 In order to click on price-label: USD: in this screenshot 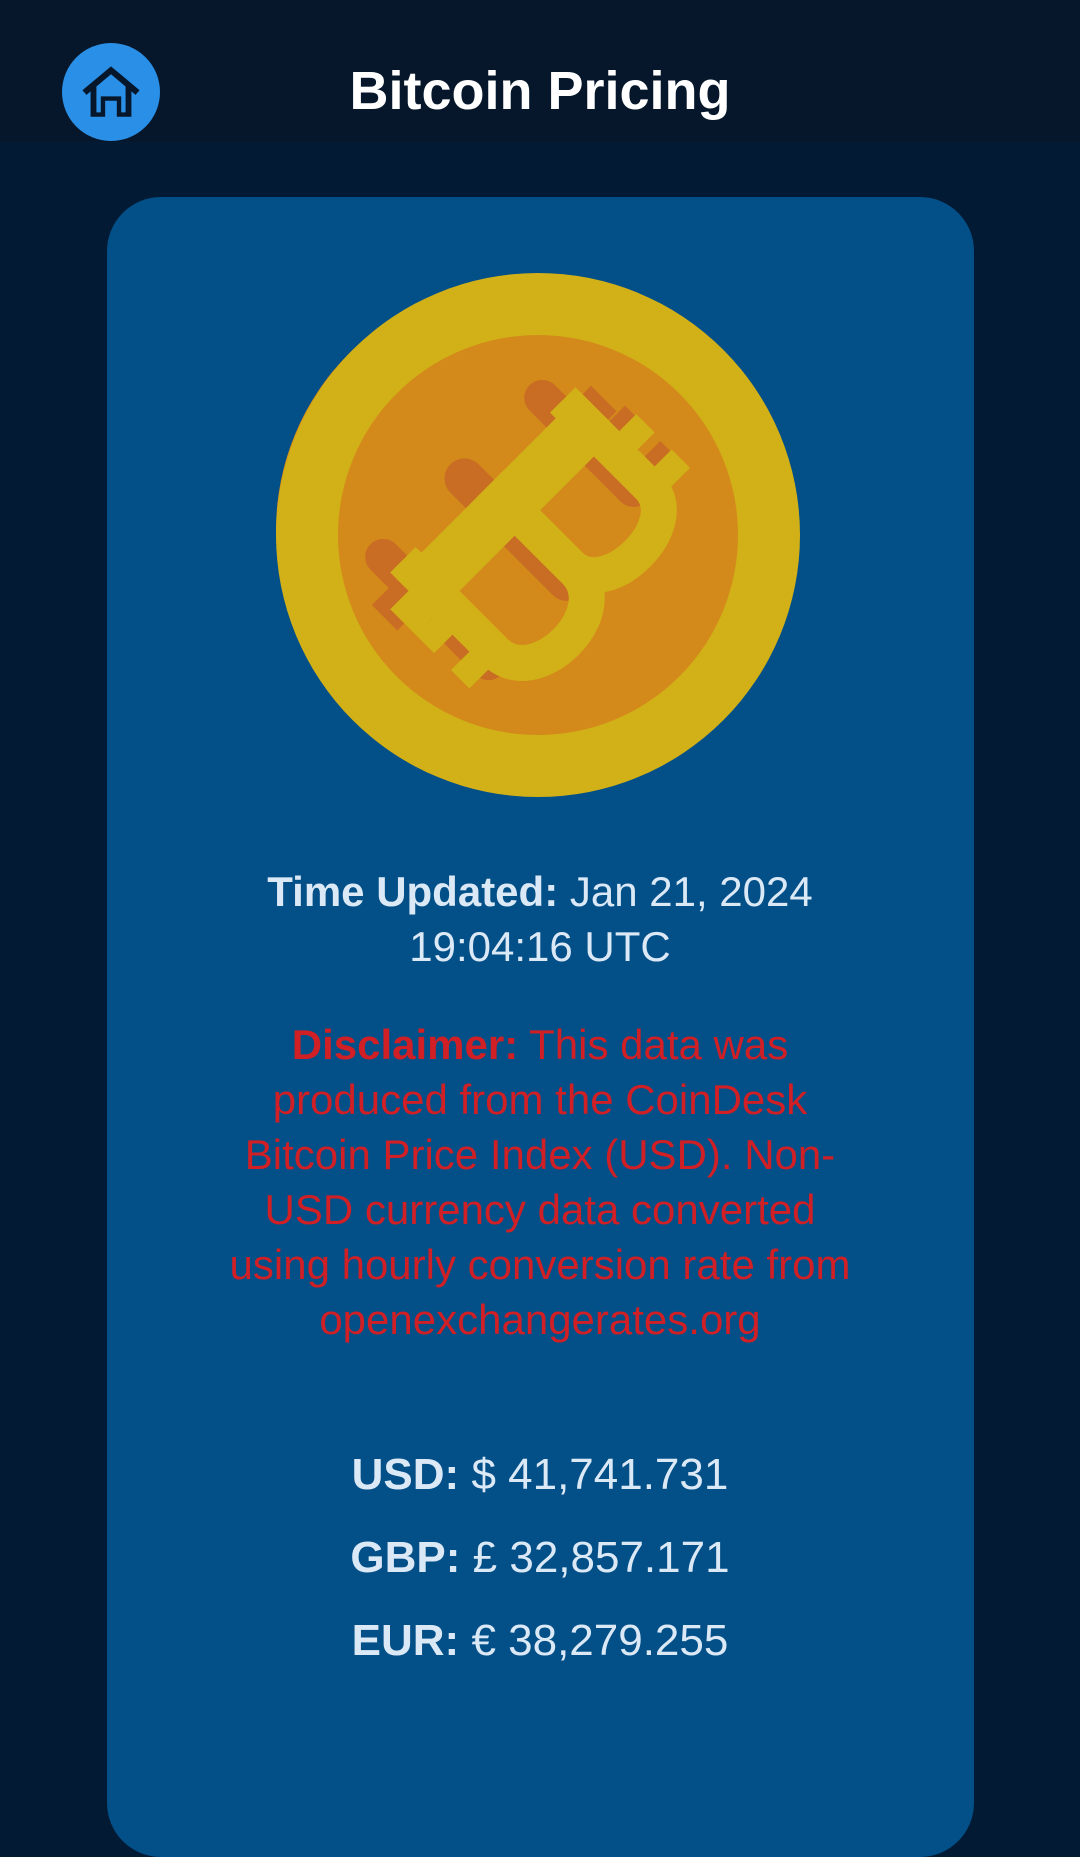, I will do `click(405, 1474)`.